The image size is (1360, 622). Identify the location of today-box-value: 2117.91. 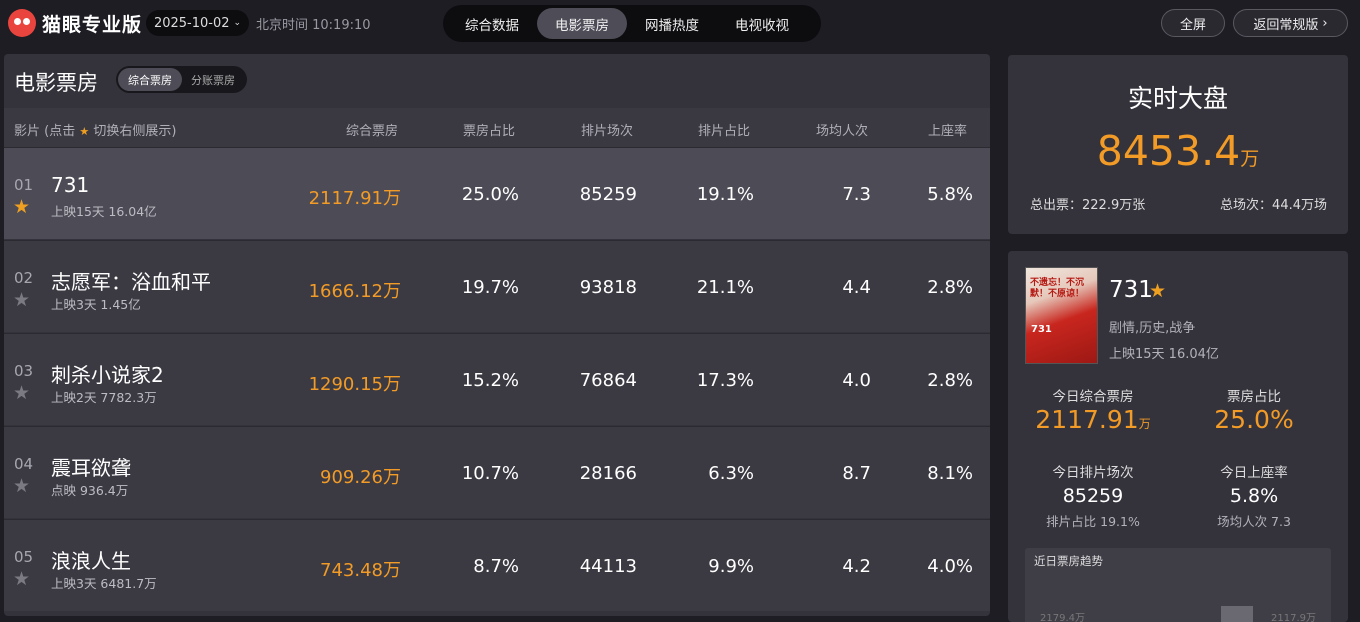
(1087, 419).